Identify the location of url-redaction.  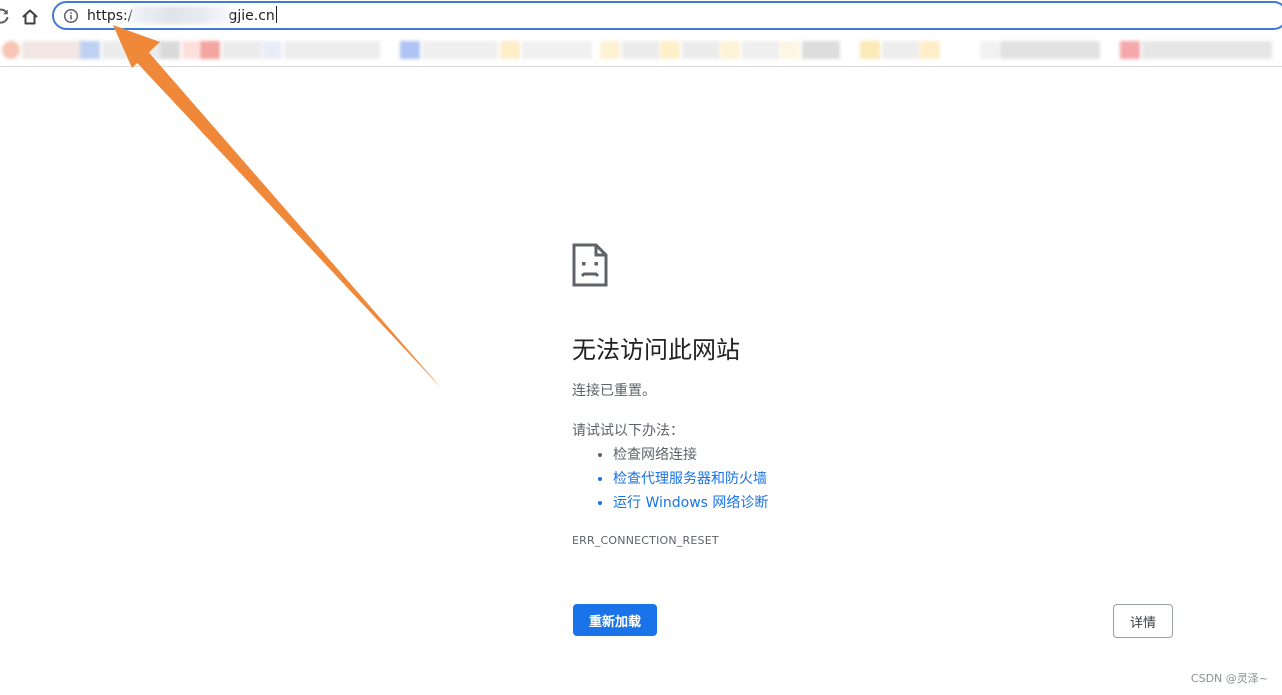
(180, 15).